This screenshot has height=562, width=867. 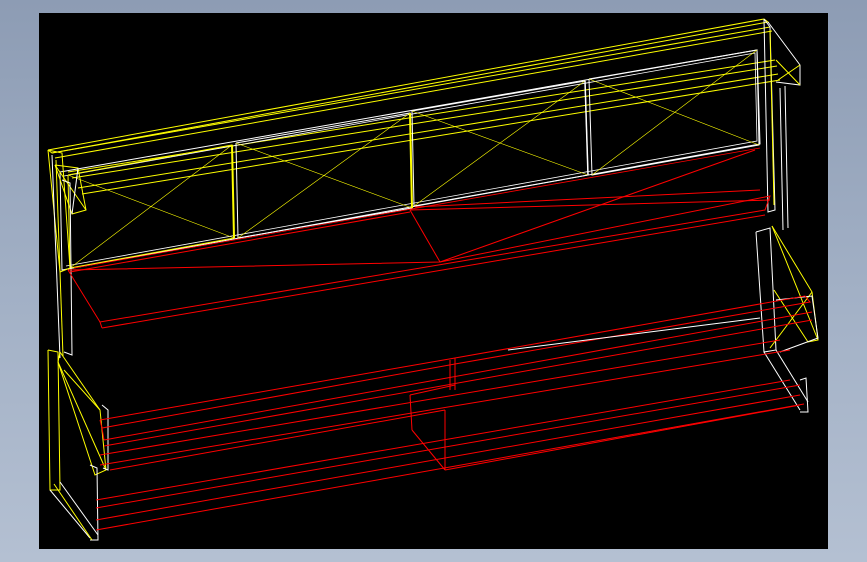 What do you see at coordinates (78, 445) in the screenshot?
I see `left-leg-lower` at bounding box center [78, 445].